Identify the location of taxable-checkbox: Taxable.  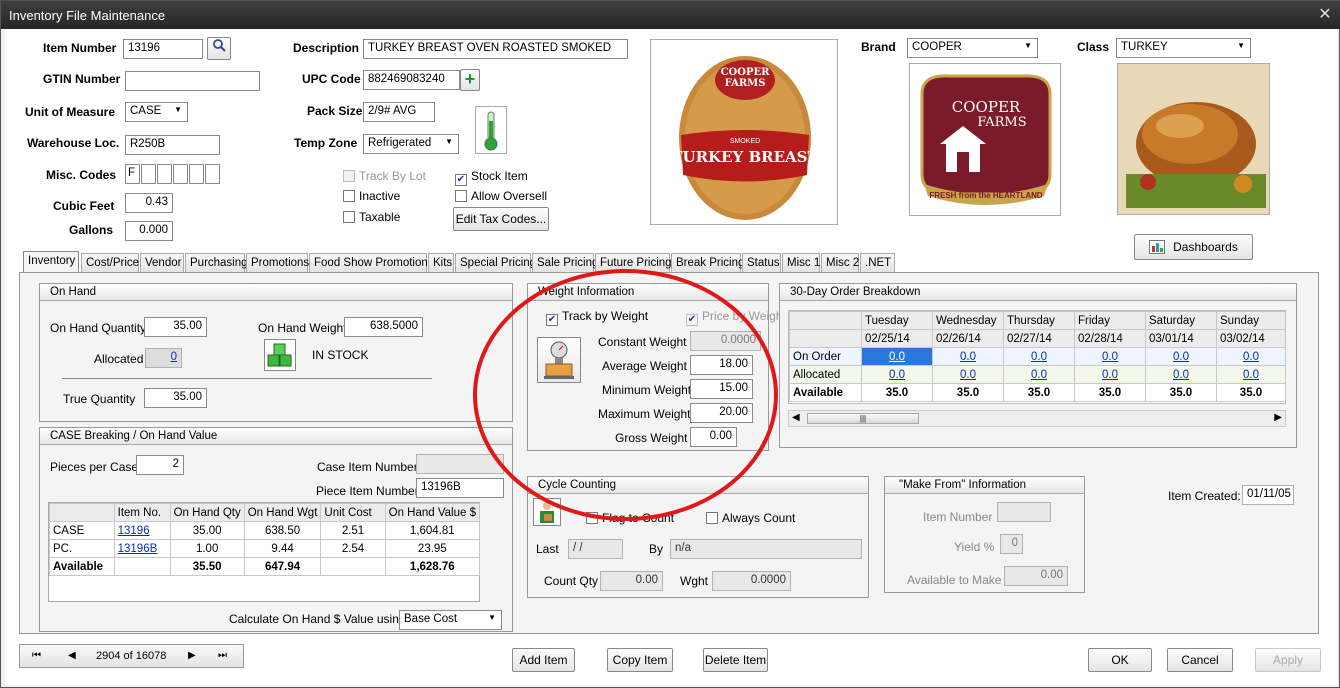
(371, 217).